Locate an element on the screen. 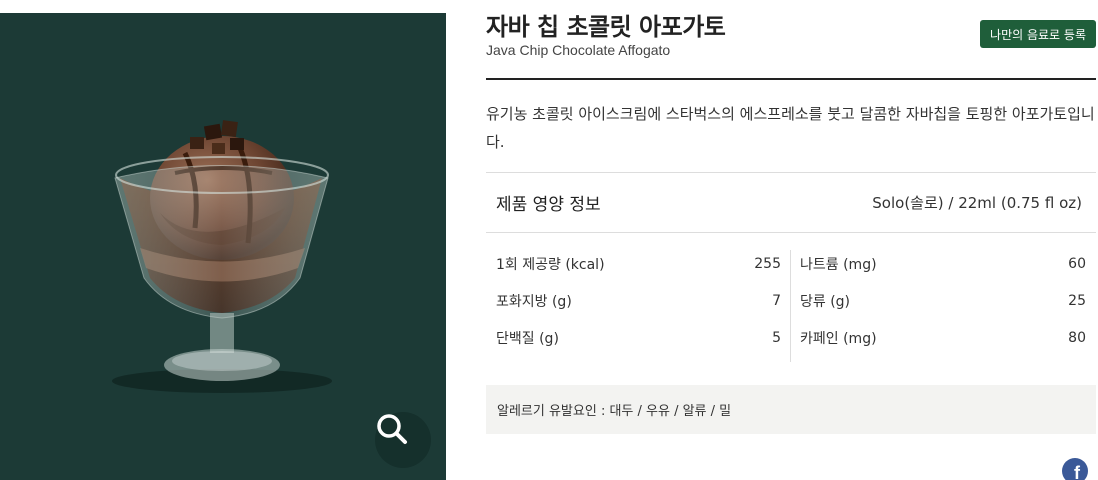 This screenshot has height=480, width=1098. nutrition-label: 나트륨 (mg) is located at coordinates (838, 264).